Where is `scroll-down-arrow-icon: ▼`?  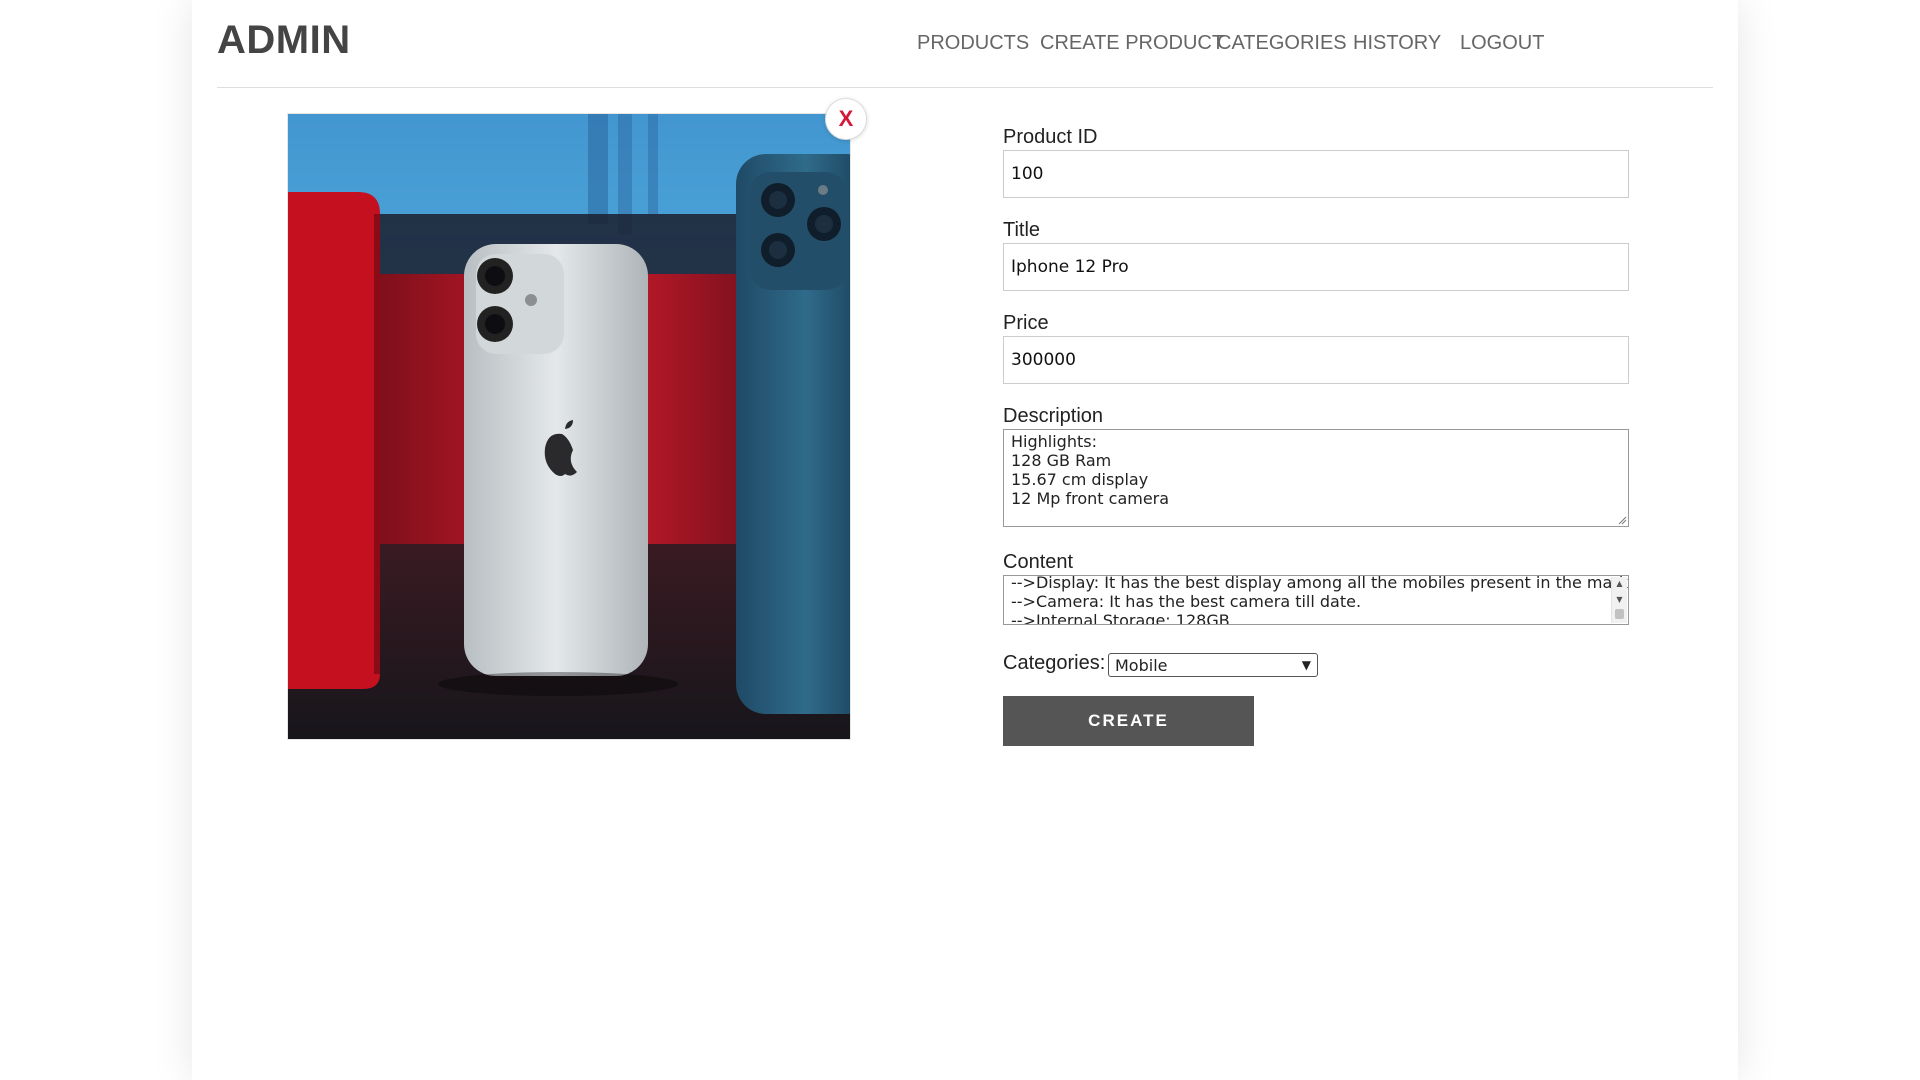 scroll-down-arrow-icon: ▼ is located at coordinates (1619, 600).